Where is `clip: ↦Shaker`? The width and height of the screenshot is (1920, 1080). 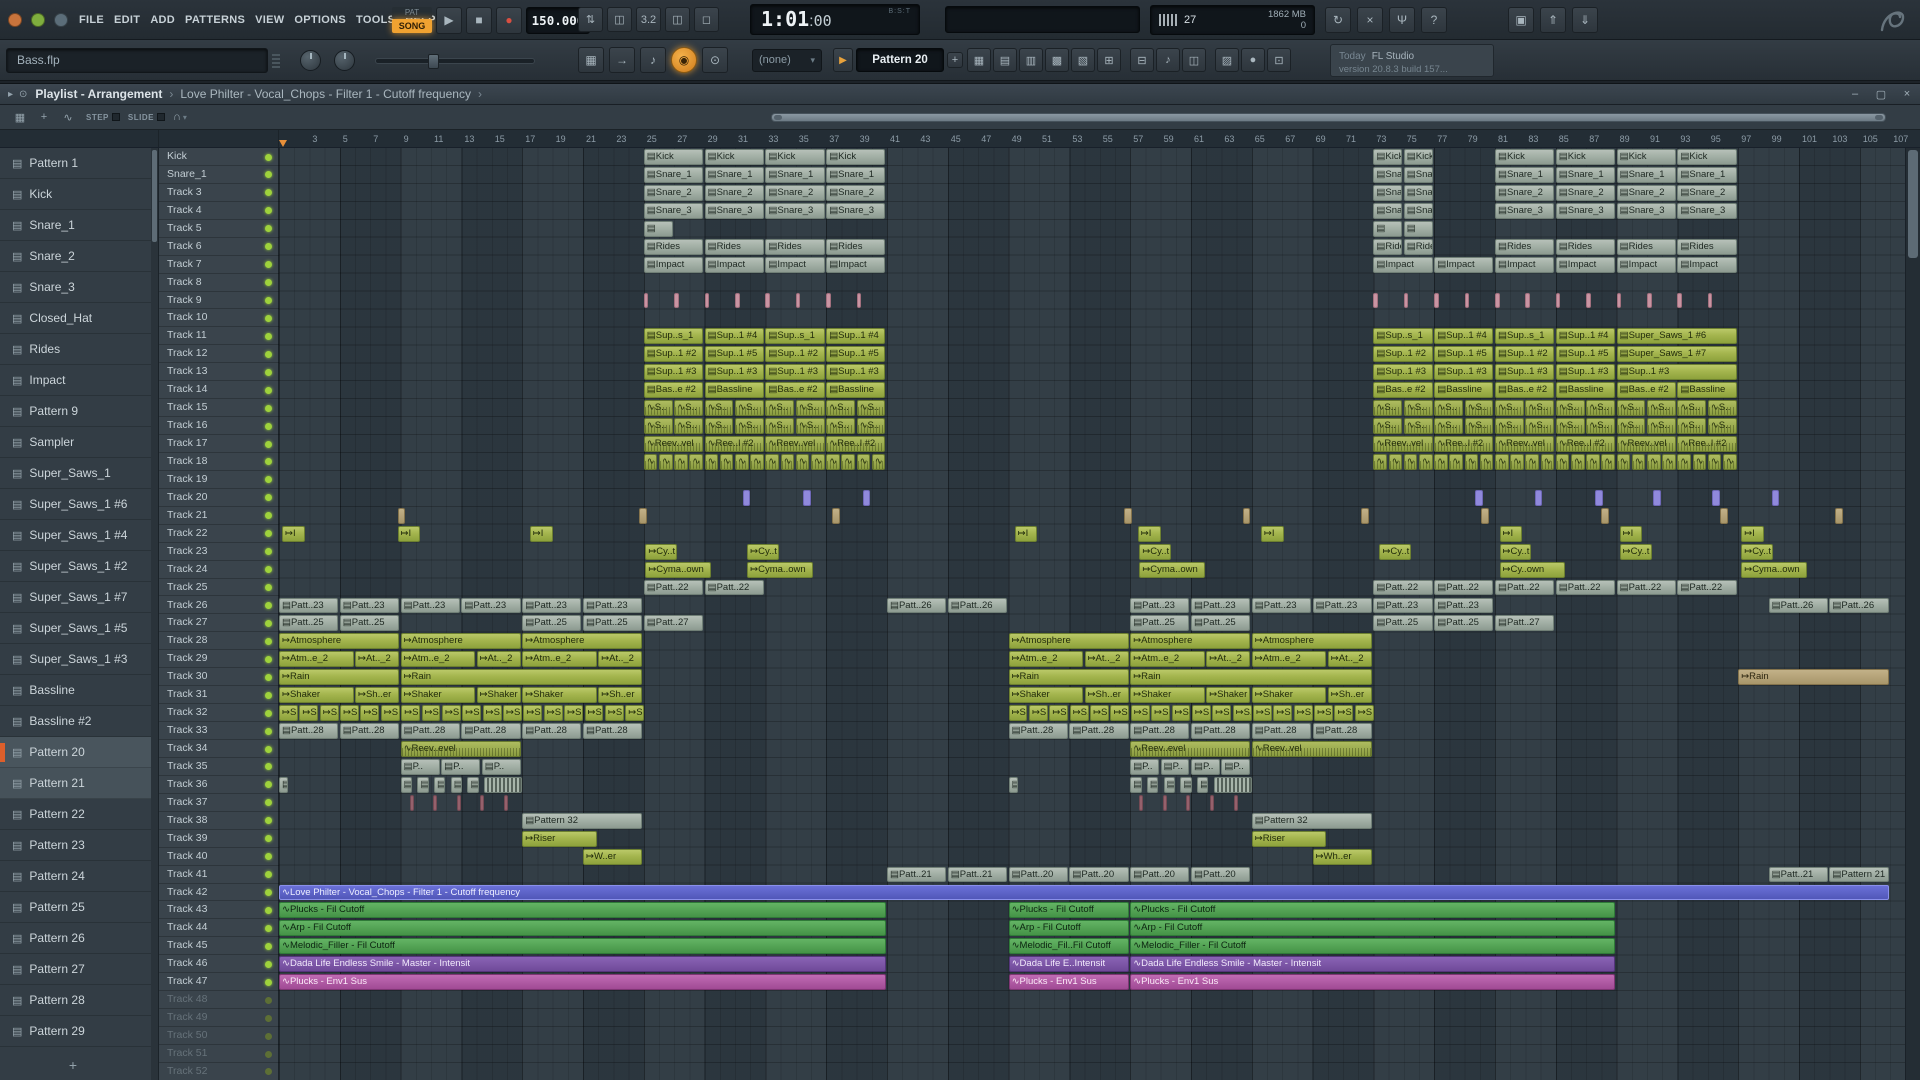 clip: ↦Shaker is located at coordinates (559, 695).